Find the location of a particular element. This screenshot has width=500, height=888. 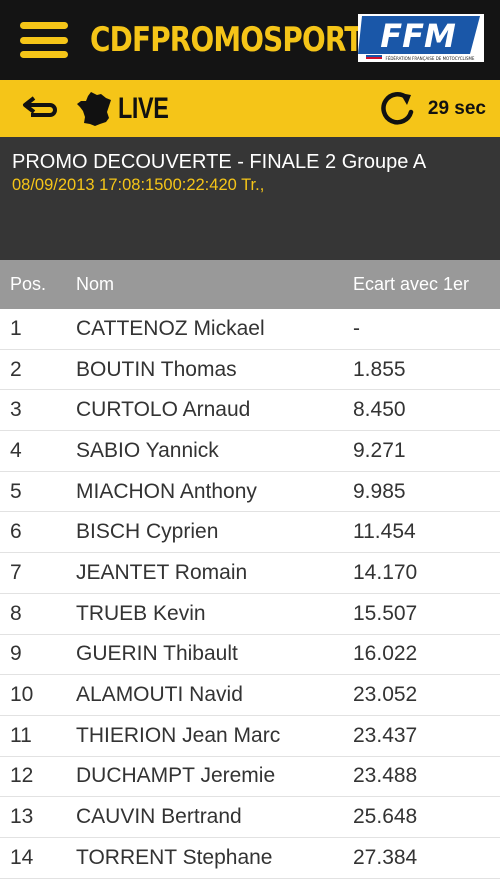

table-row: 11 THIERION Jean Marc 23.437 is located at coordinates (250, 736).